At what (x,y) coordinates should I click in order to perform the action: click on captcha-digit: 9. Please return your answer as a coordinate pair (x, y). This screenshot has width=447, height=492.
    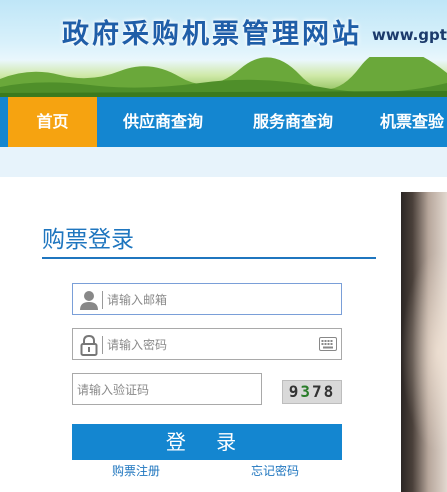
    Looking at the image, I should click on (294, 391).